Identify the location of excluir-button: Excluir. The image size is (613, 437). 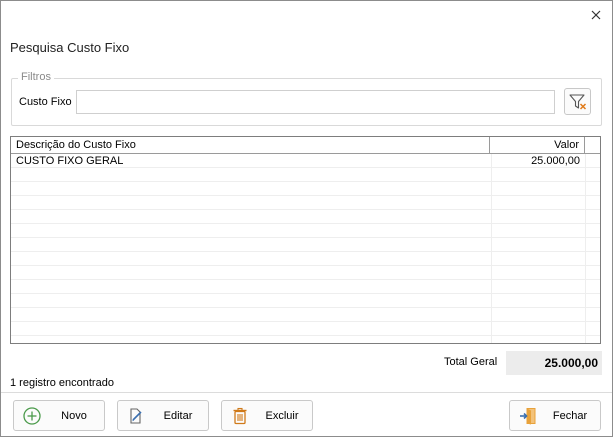
(267, 415).